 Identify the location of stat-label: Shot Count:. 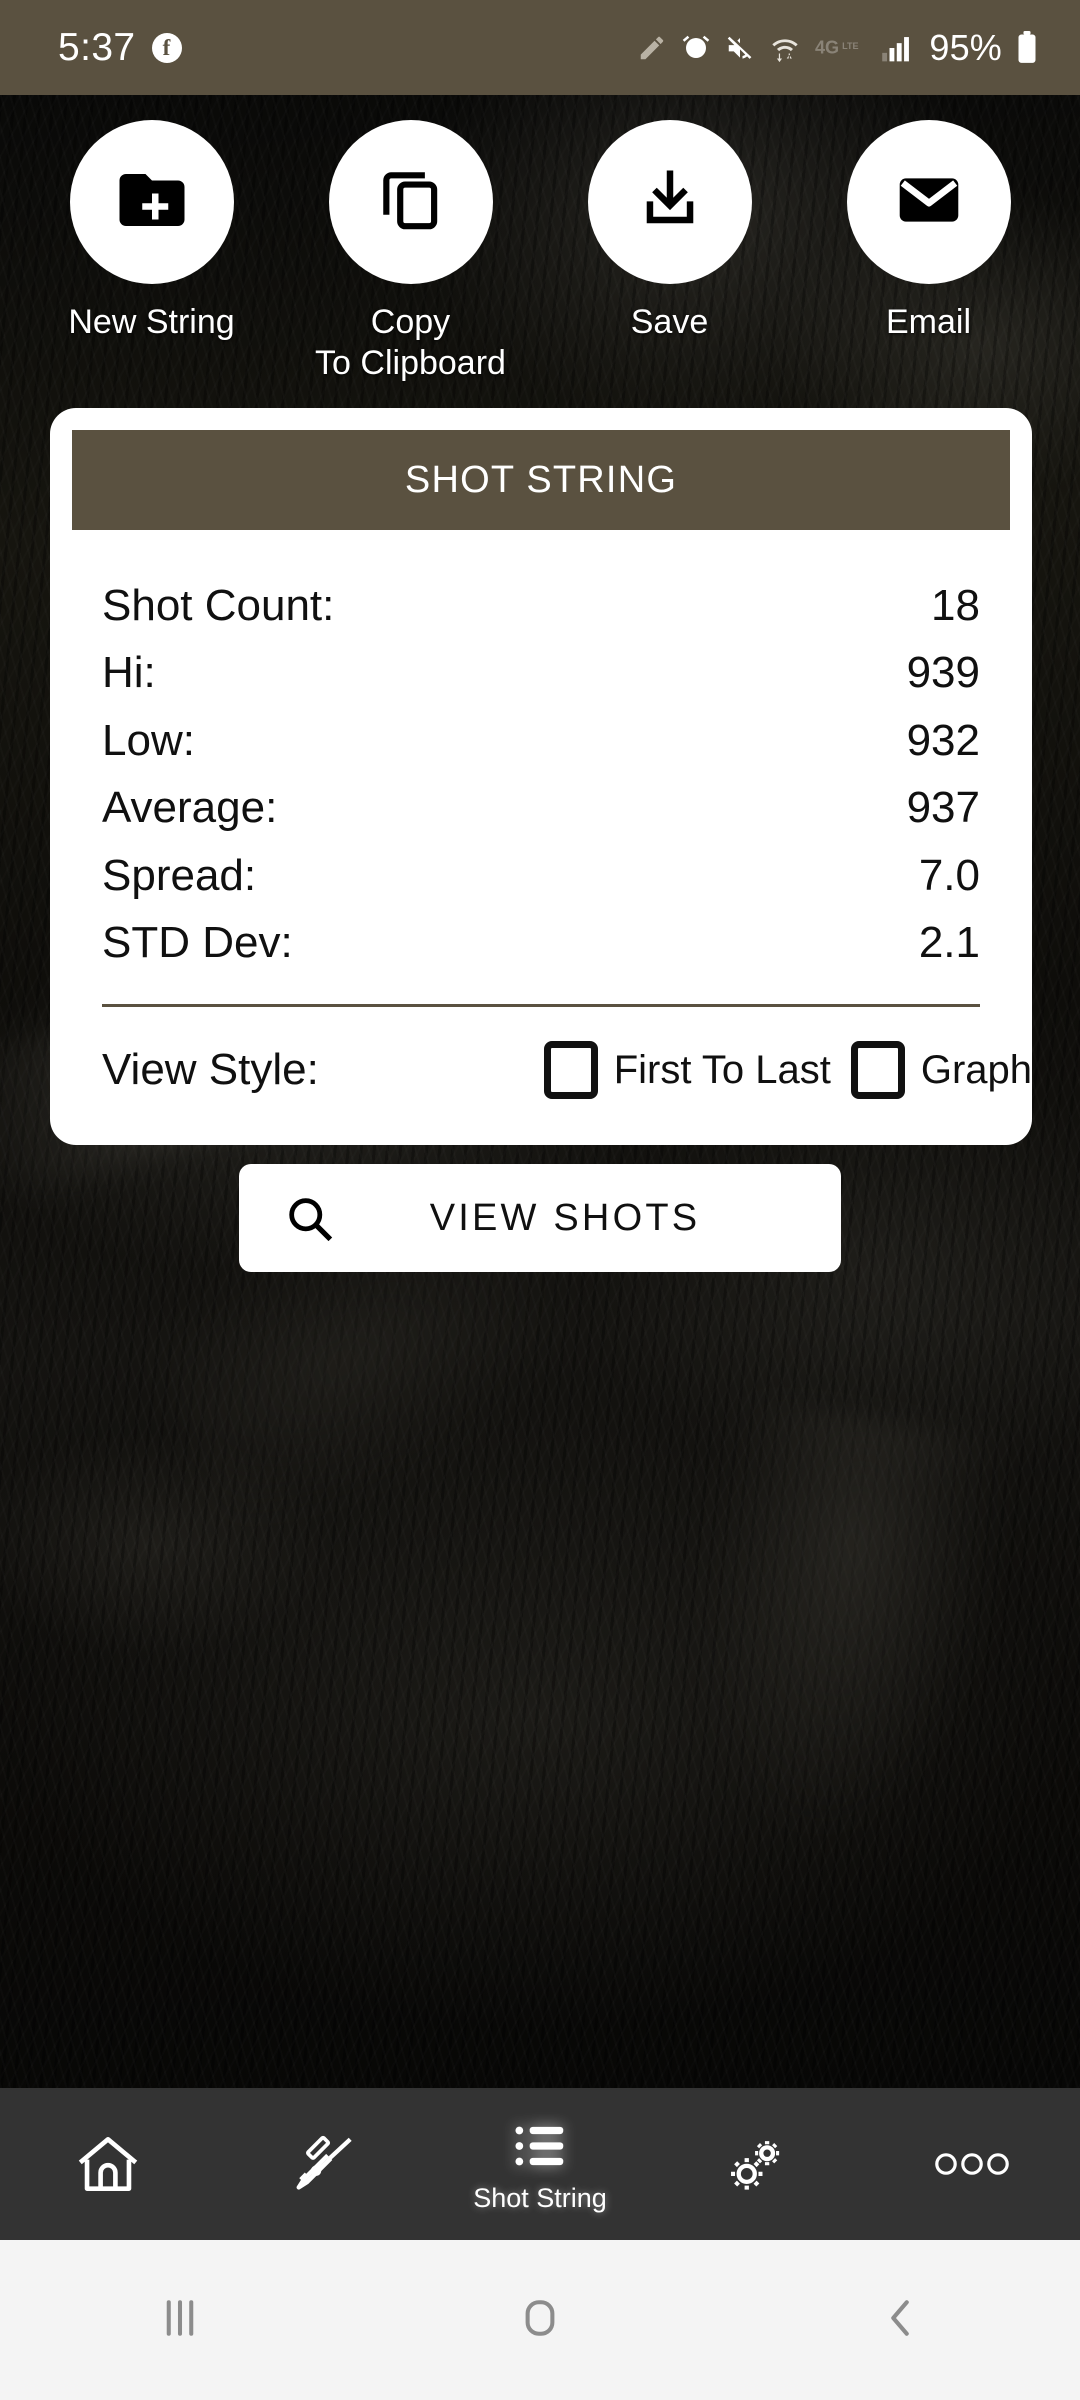
(218, 605).